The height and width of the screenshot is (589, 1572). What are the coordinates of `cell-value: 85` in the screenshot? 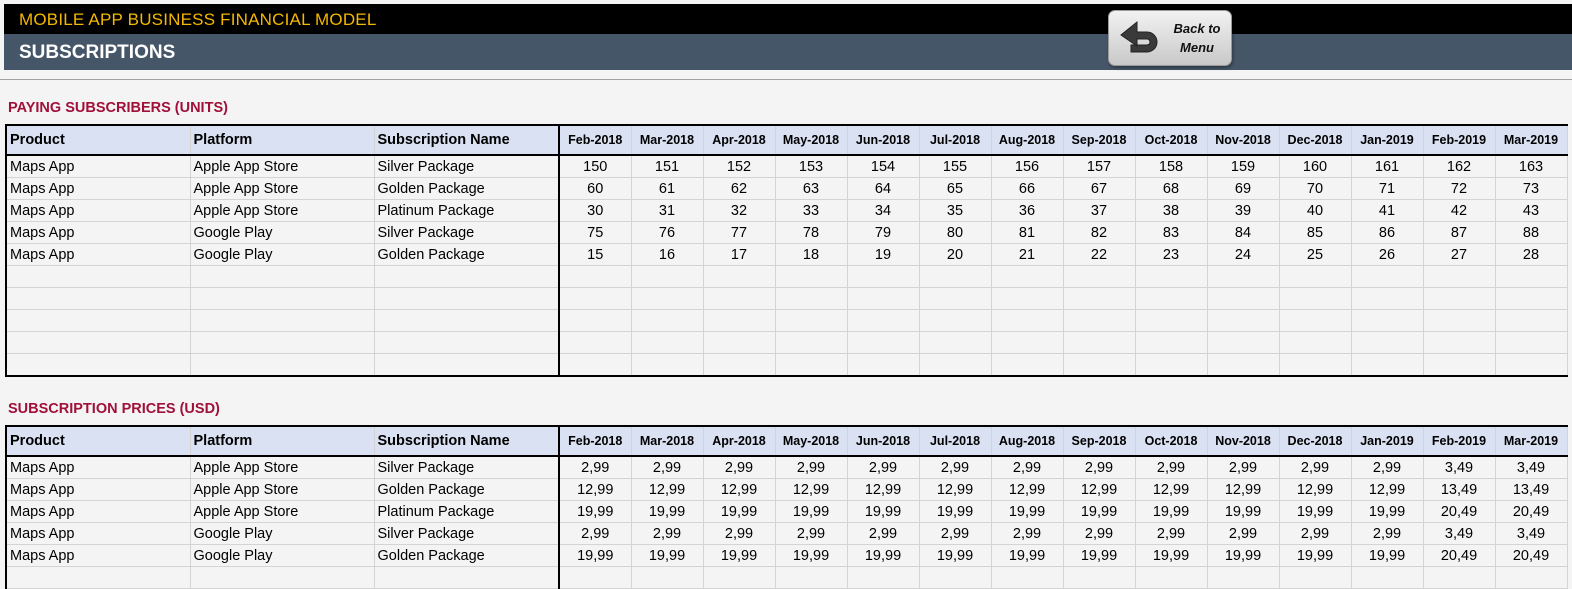 It's located at (1315, 232).